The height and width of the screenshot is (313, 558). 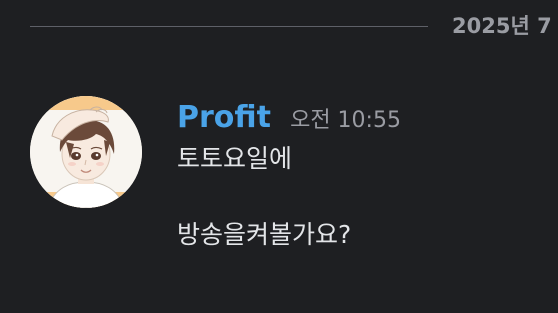 I want to click on message-header: Profit 오전 10:55, so click(x=289, y=118).